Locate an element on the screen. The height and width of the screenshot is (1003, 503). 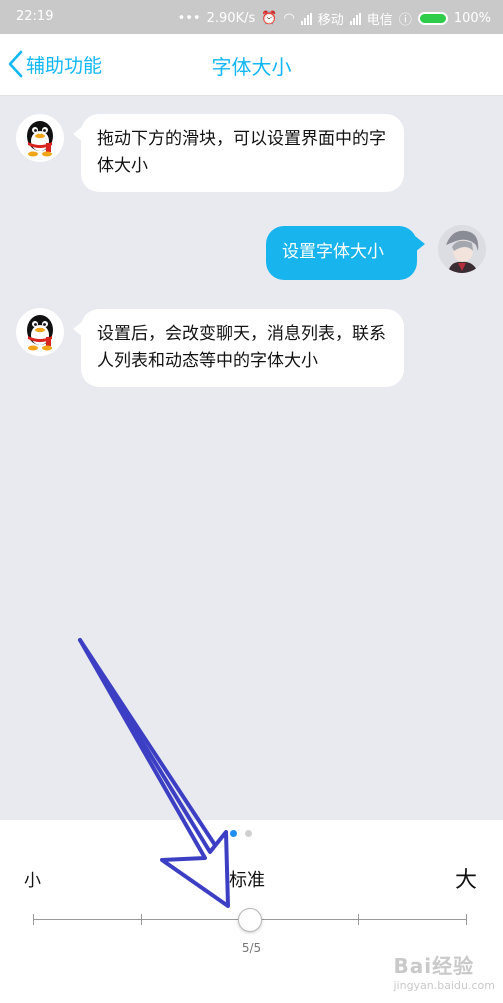
page-title: 字体大小 is located at coordinates (251, 67).